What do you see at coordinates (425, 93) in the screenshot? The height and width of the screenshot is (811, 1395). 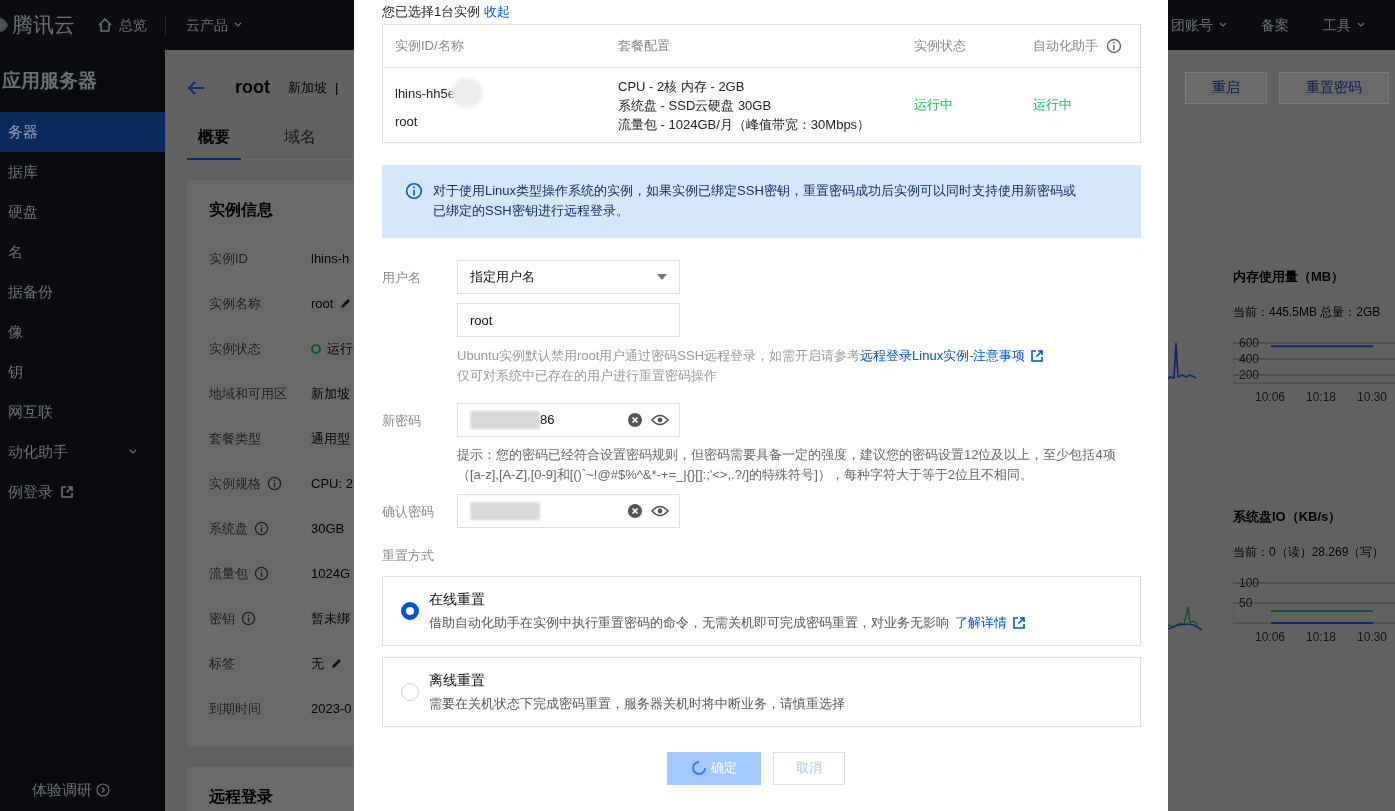 I see `table-cell-text: lhins-hh5e` at bounding box center [425, 93].